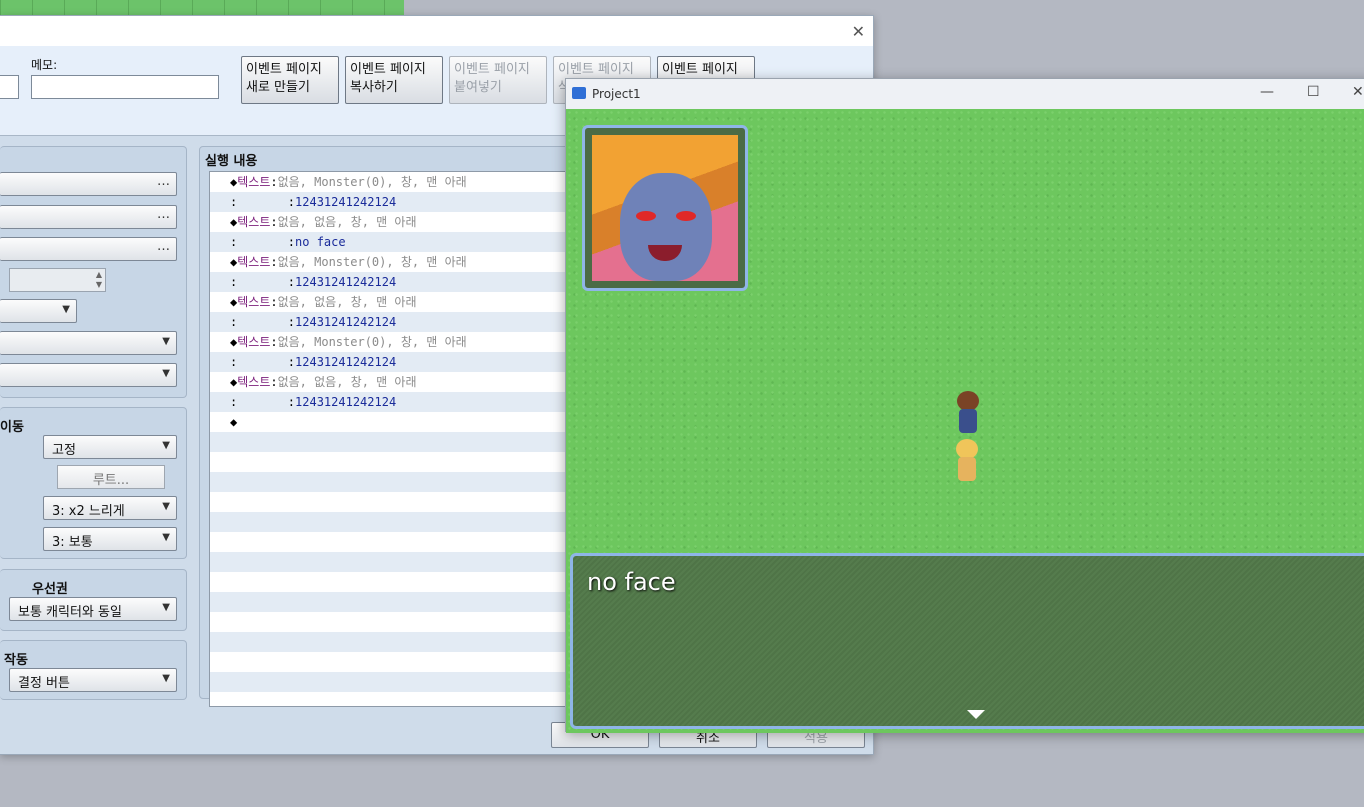  I want to click on command-message: no face, so click(320, 242).